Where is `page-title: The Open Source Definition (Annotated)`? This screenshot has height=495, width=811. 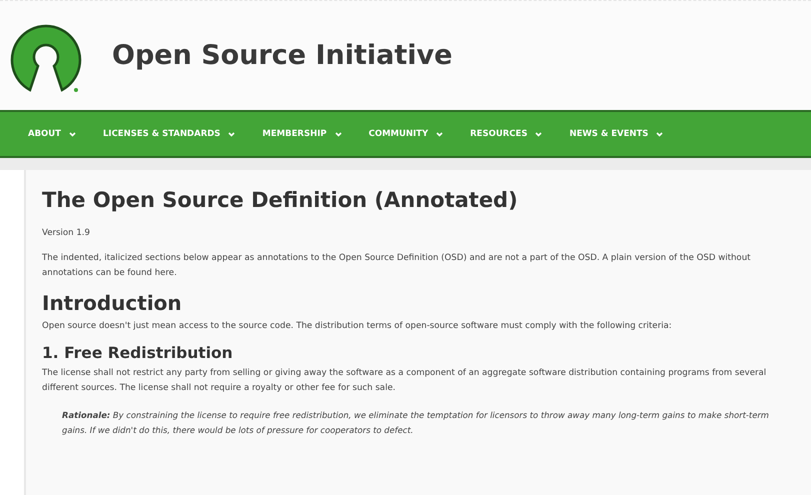 page-title: The Open Source Definition (Annotated) is located at coordinates (280, 200).